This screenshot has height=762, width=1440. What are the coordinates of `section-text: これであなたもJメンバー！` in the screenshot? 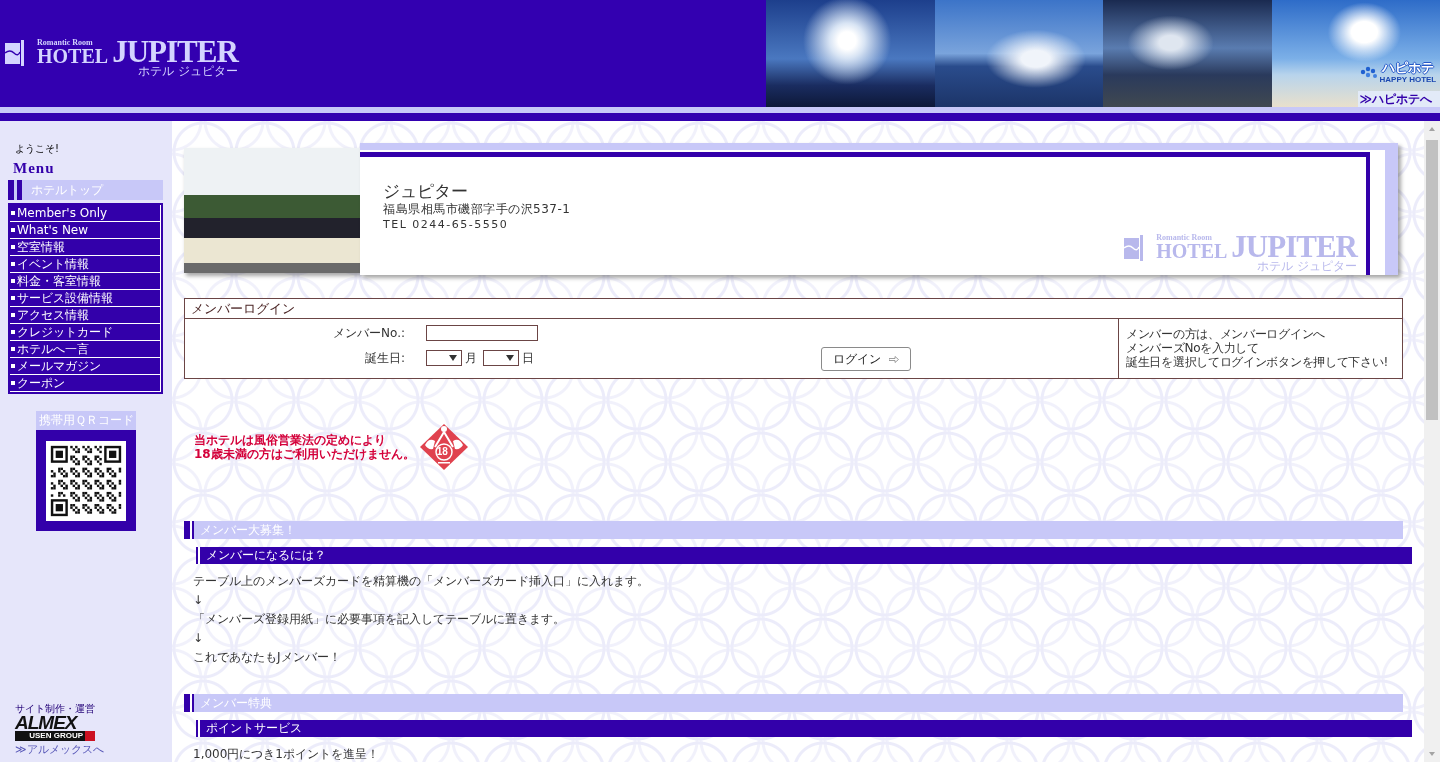 It's located at (267, 657).